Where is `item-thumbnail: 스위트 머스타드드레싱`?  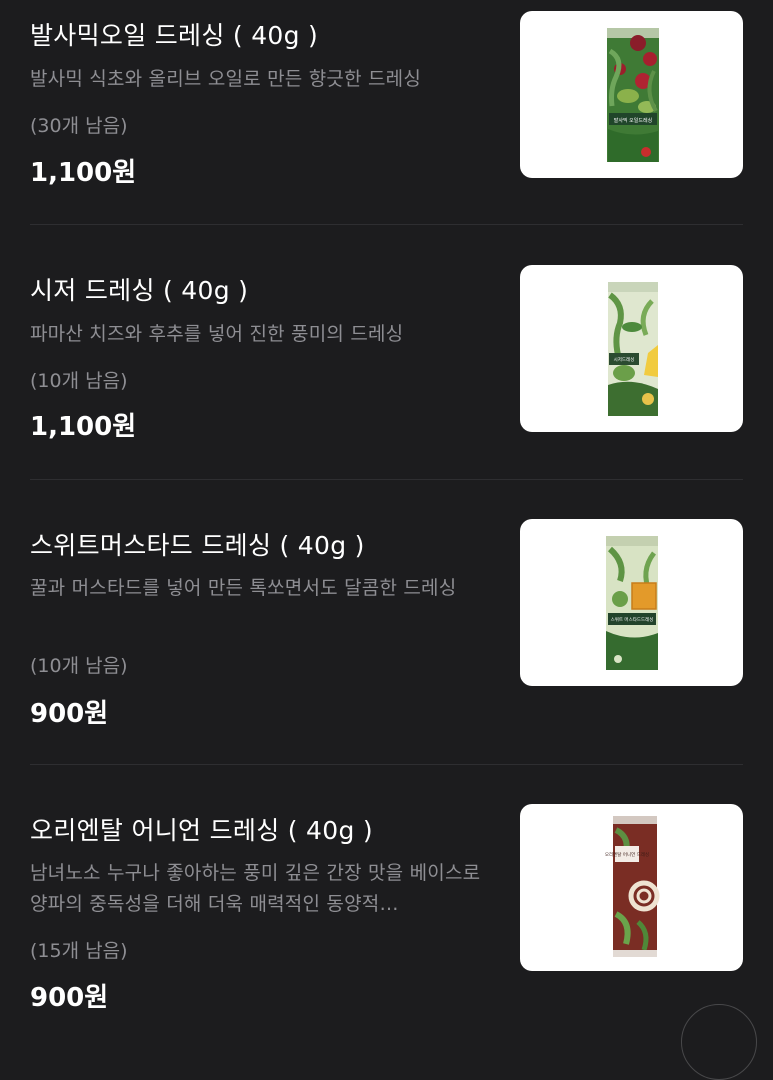 item-thumbnail: 스위트 머스타드드레싱 is located at coordinates (631, 602).